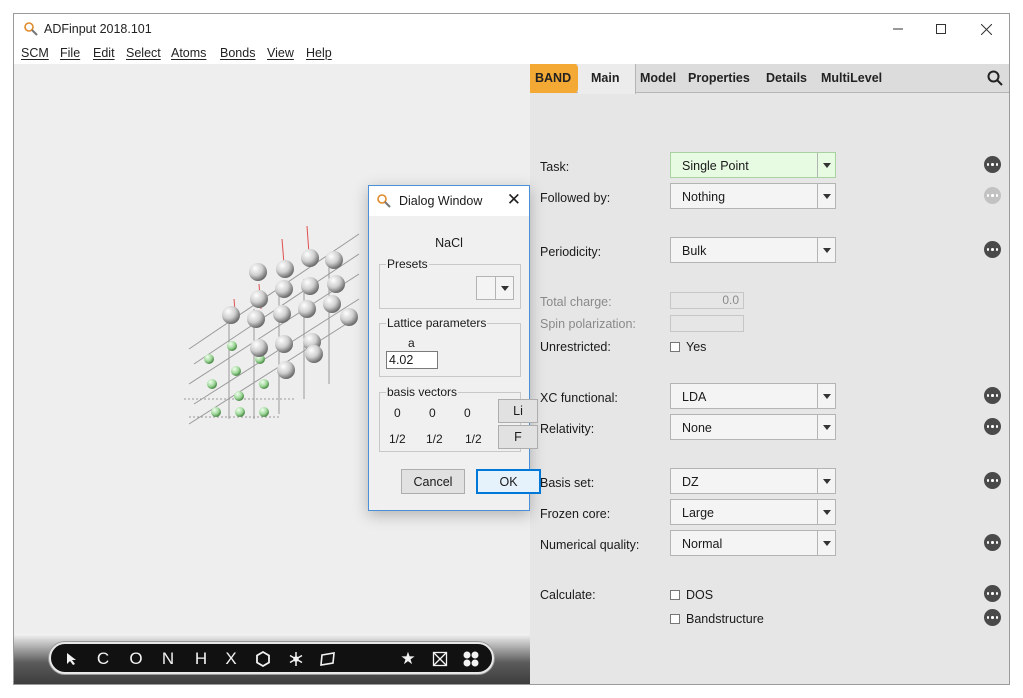  Describe the element at coordinates (553, 78) in the screenshot. I see `tab-band-label: BAND` at that location.